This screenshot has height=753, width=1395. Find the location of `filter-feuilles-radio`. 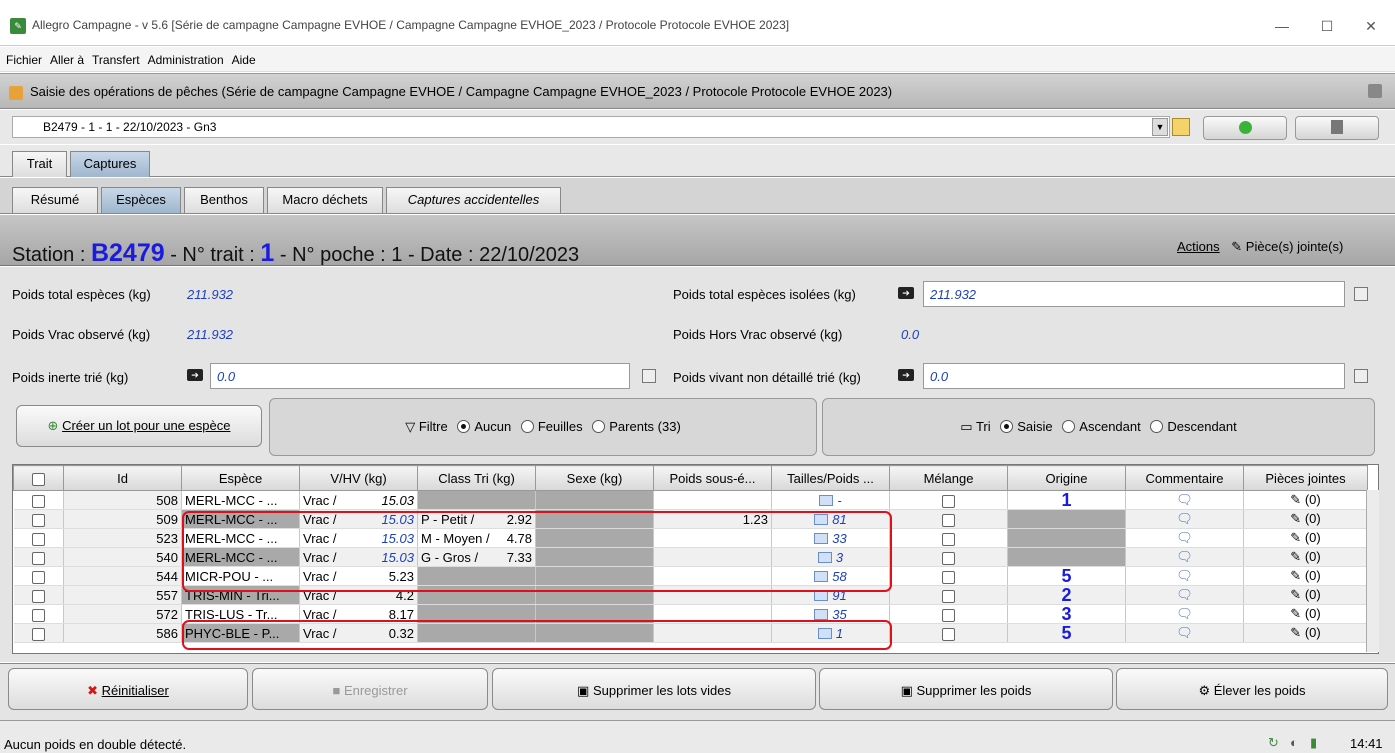

filter-feuilles-radio is located at coordinates (527, 426).